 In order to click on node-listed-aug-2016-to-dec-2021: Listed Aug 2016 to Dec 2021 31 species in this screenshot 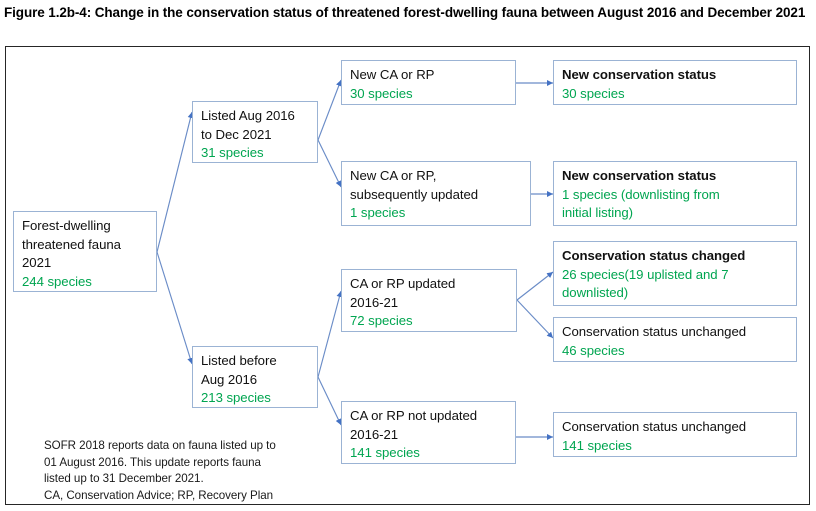, I will do `click(255, 132)`.